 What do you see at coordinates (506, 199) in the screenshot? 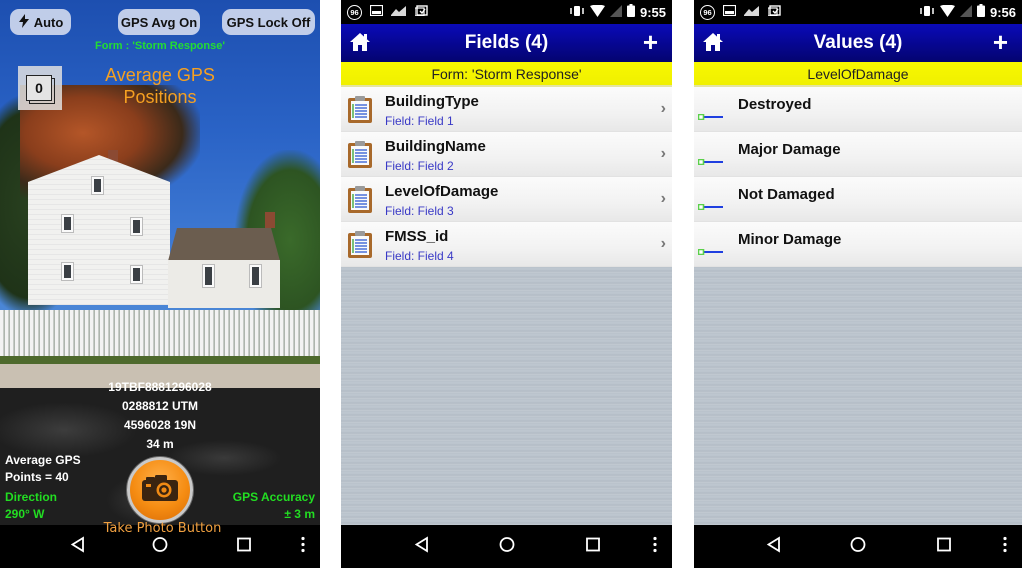
I see `field-list-item: LevelOfDamage Field: Field 3 ›` at bounding box center [506, 199].